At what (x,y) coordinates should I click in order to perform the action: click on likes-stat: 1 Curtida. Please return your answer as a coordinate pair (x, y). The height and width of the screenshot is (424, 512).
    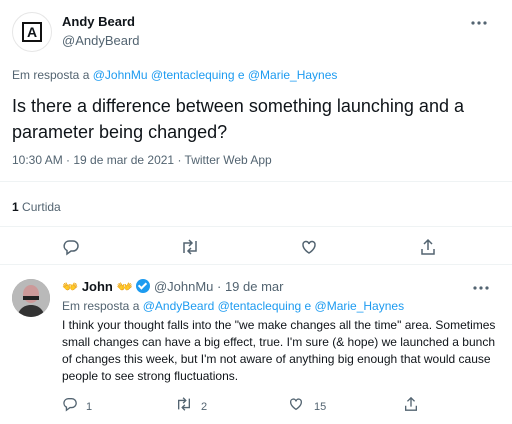
    Looking at the image, I should click on (36, 207).